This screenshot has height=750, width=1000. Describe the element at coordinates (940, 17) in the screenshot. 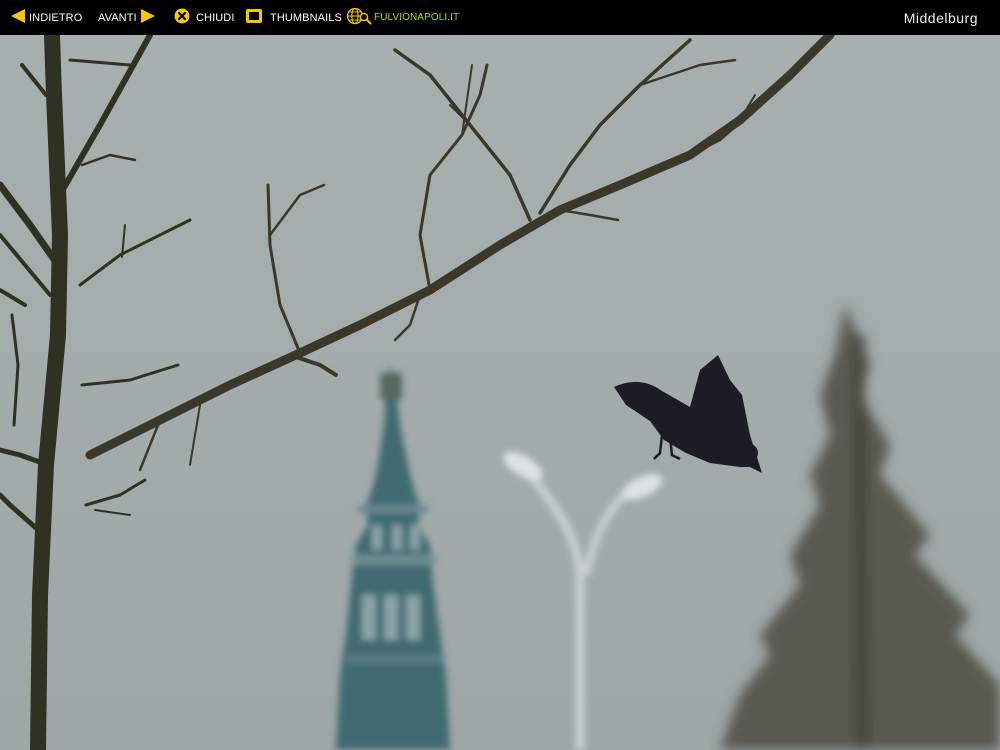

I see `gallery-title: Middelburg` at that location.